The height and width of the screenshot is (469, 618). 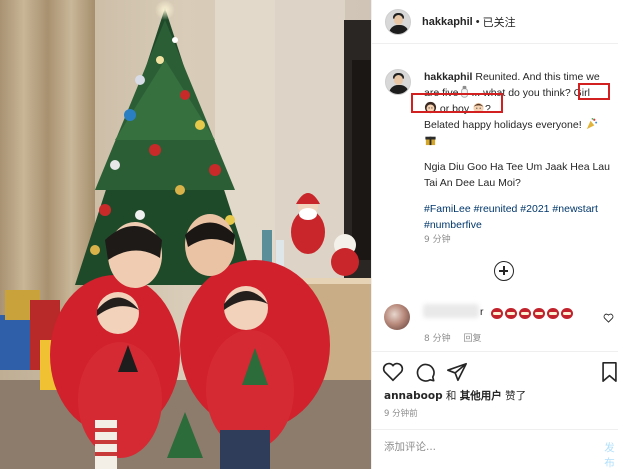 I want to click on author-username: hakkaphil, so click(x=447, y=22).